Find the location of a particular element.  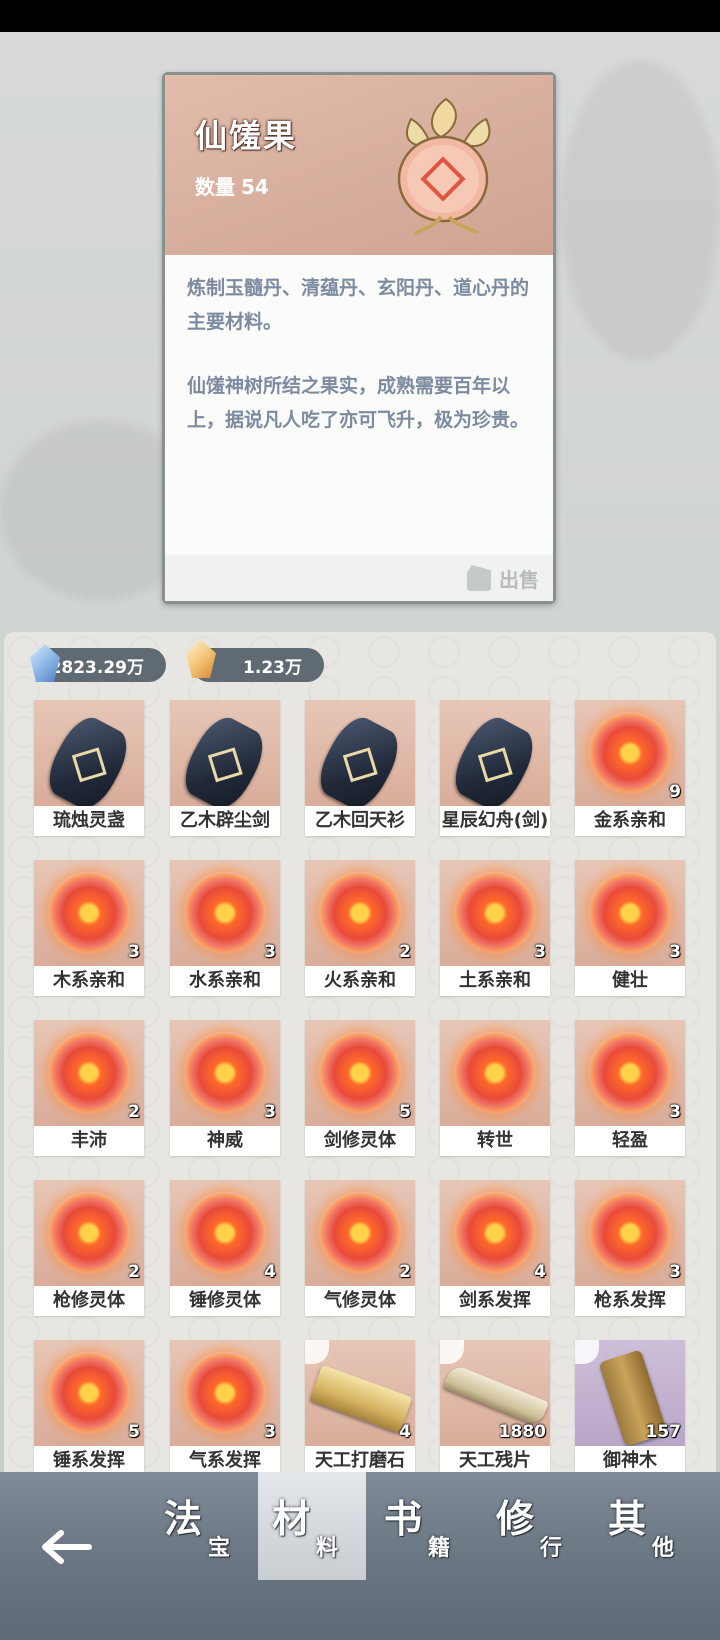

item-label: 锤修灵体 is located at coordinates (225, 1300).